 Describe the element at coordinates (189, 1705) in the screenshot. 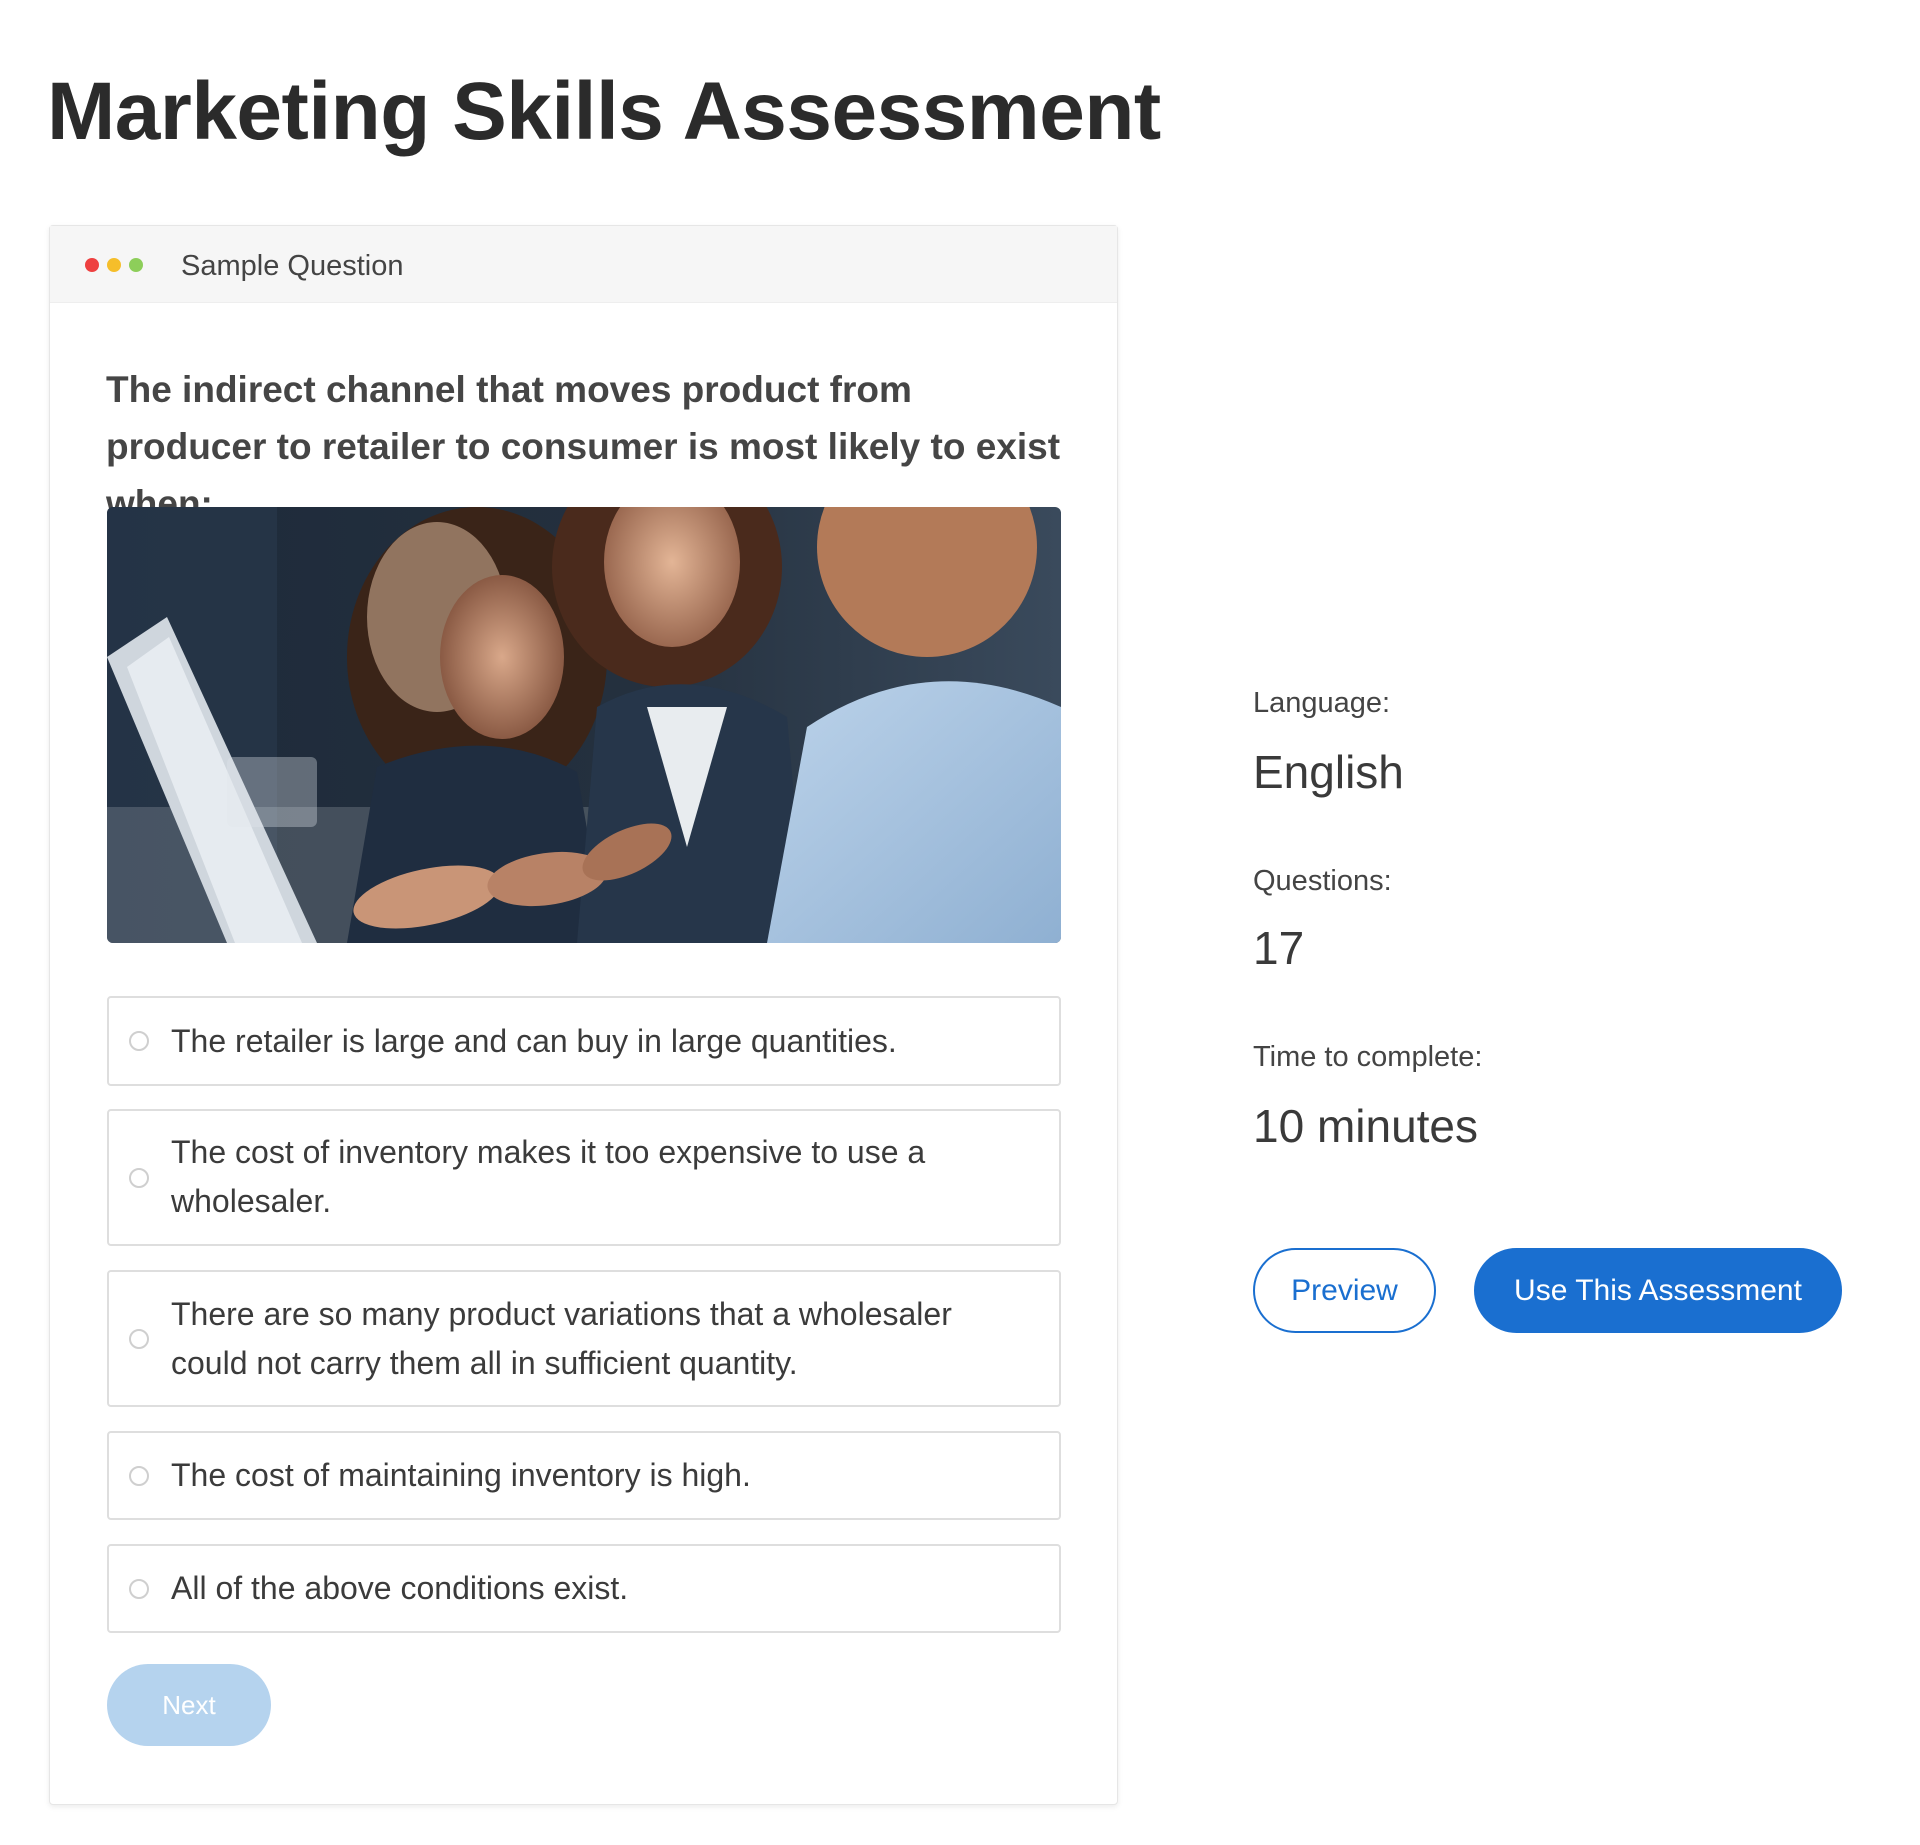

I see `next-button: Next` at that location.